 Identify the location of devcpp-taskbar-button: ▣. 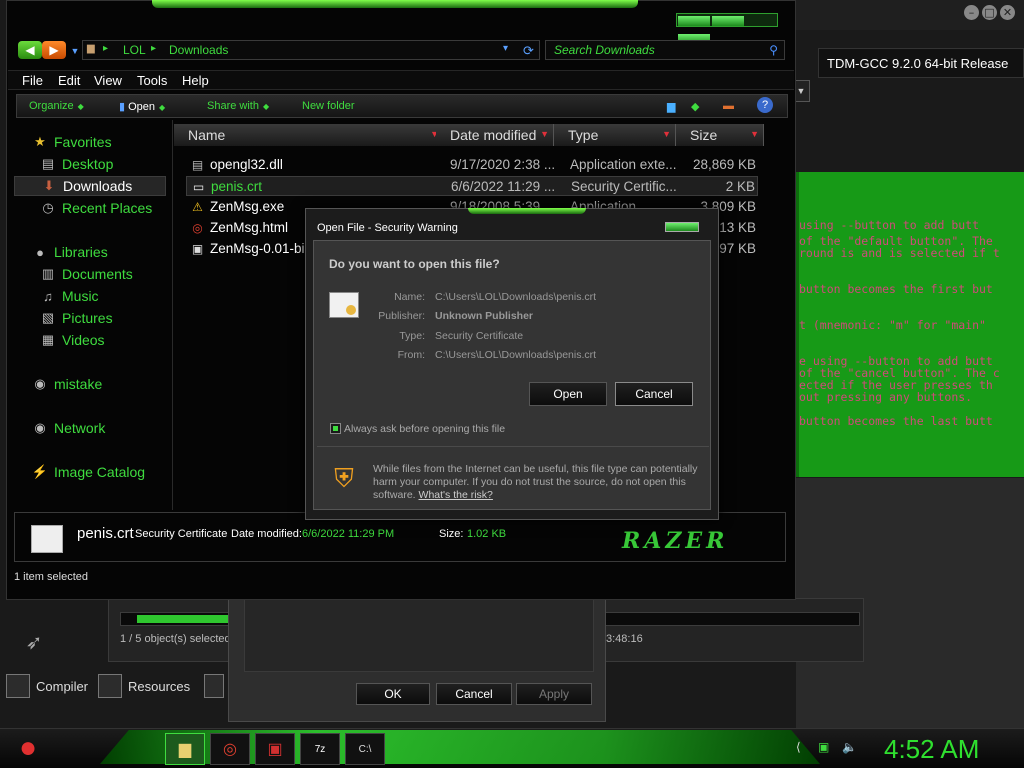
(275, 749).